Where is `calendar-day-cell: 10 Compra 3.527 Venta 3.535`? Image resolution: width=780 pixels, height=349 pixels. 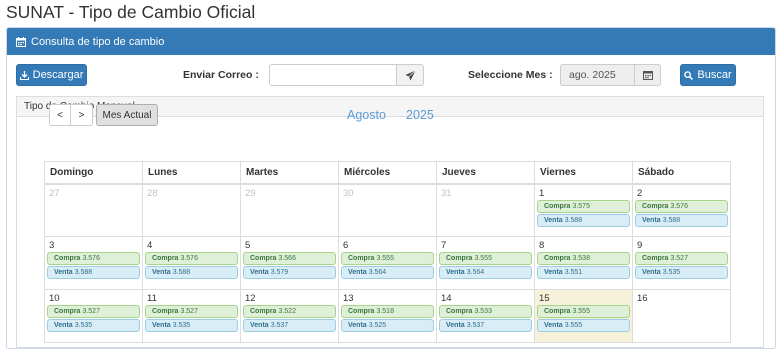 calendar-day-cell: 10 Compra 3.527 Venta 3.535 is located at coordinates (93, 316).